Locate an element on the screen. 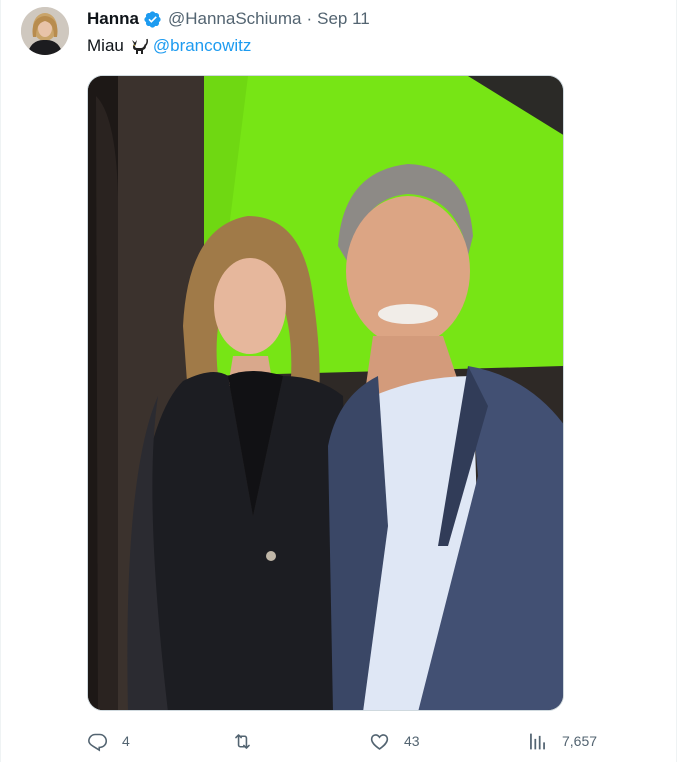 The width and height of the screenshot is (679, 762). black-cat-emoji-icon is located at coordinates (139, 46).